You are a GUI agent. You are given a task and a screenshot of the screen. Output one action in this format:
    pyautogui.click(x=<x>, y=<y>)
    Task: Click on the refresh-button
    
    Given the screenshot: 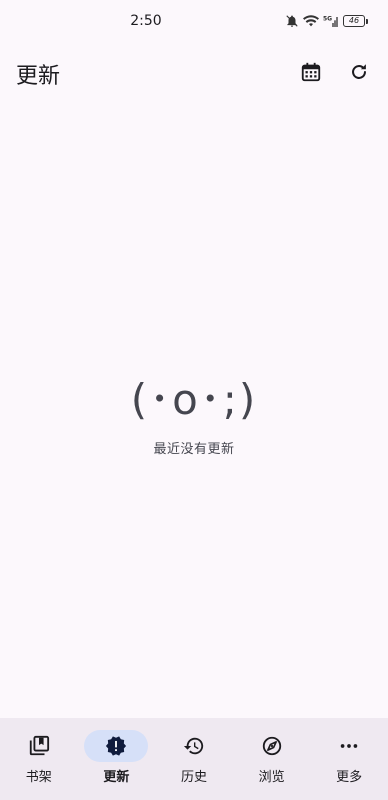 What is the action you would take?
    pyautogui.click(x=359, y=72)
    